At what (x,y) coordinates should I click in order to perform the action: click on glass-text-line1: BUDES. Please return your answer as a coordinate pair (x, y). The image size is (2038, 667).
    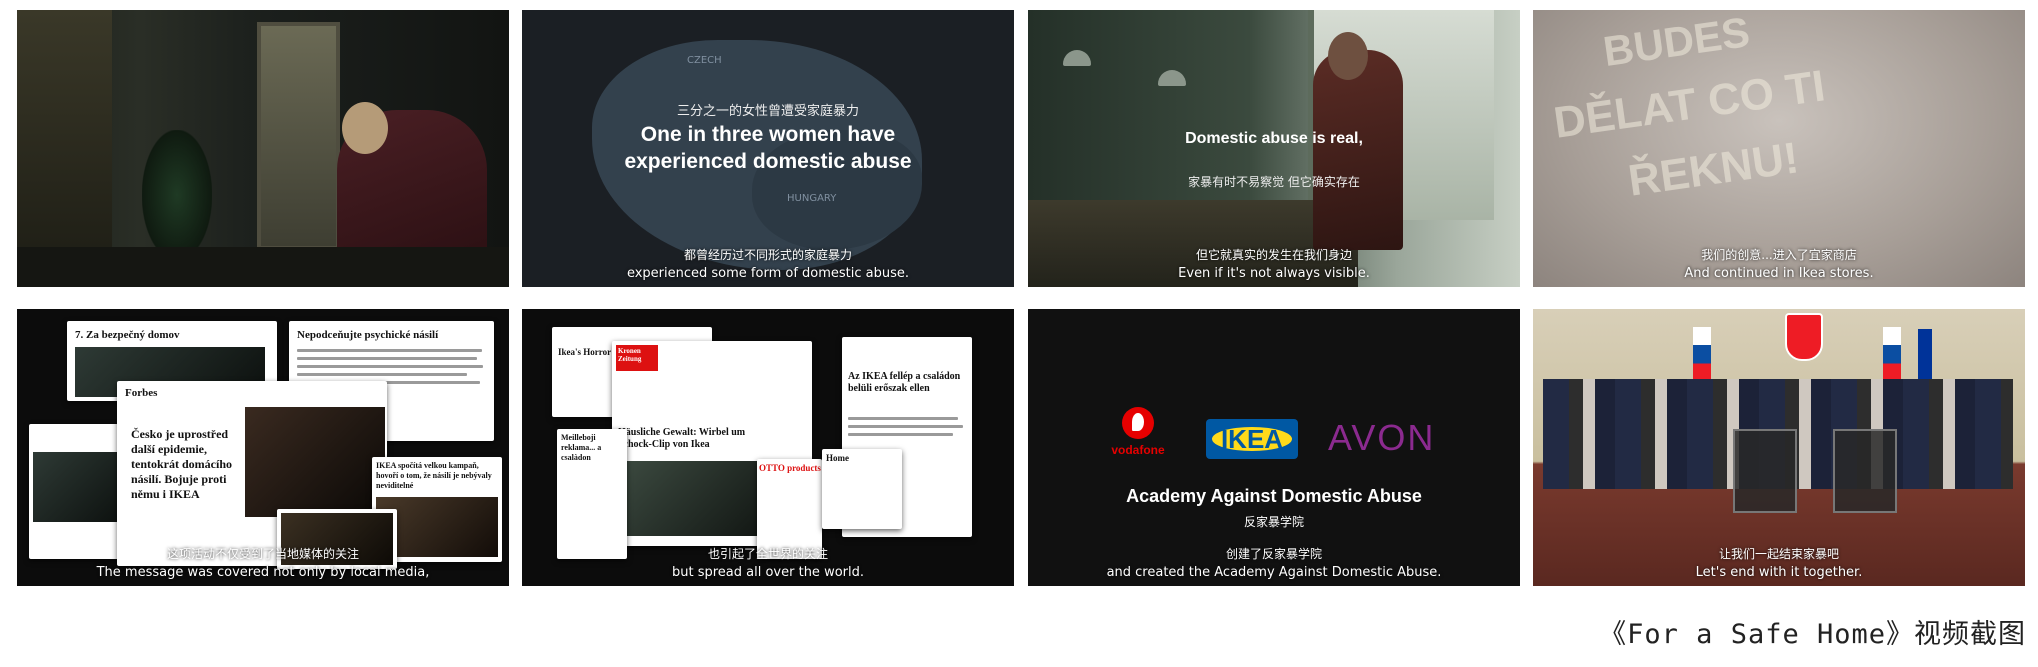
    Looking at the image, I should click on (1676, 43).